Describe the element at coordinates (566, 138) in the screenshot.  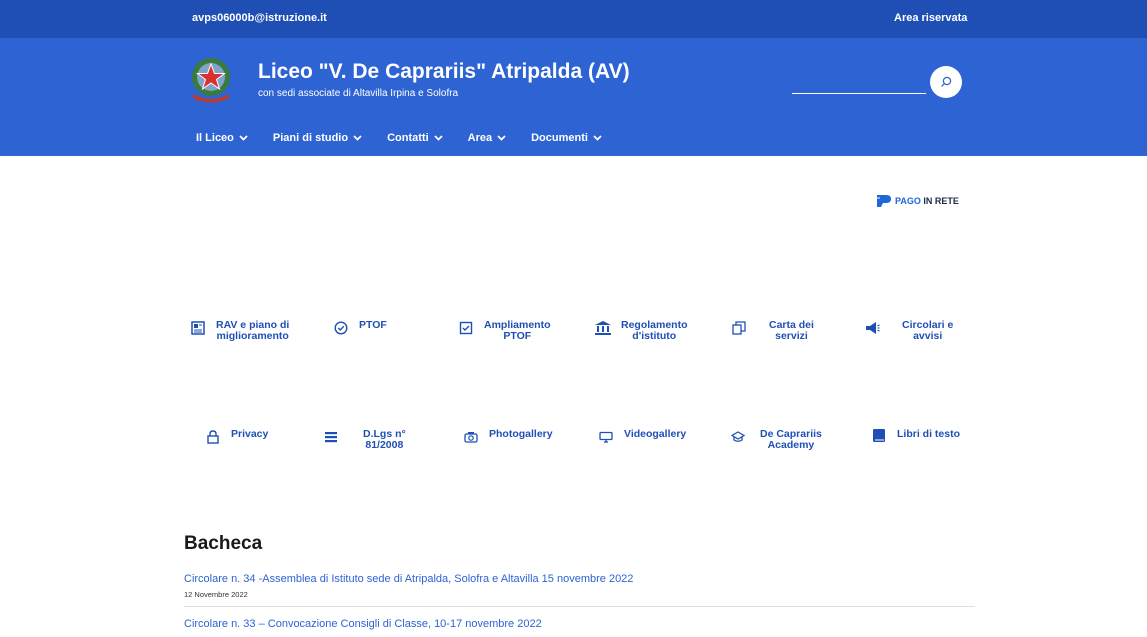
I see `nav-documenti: Documenti` at that location.